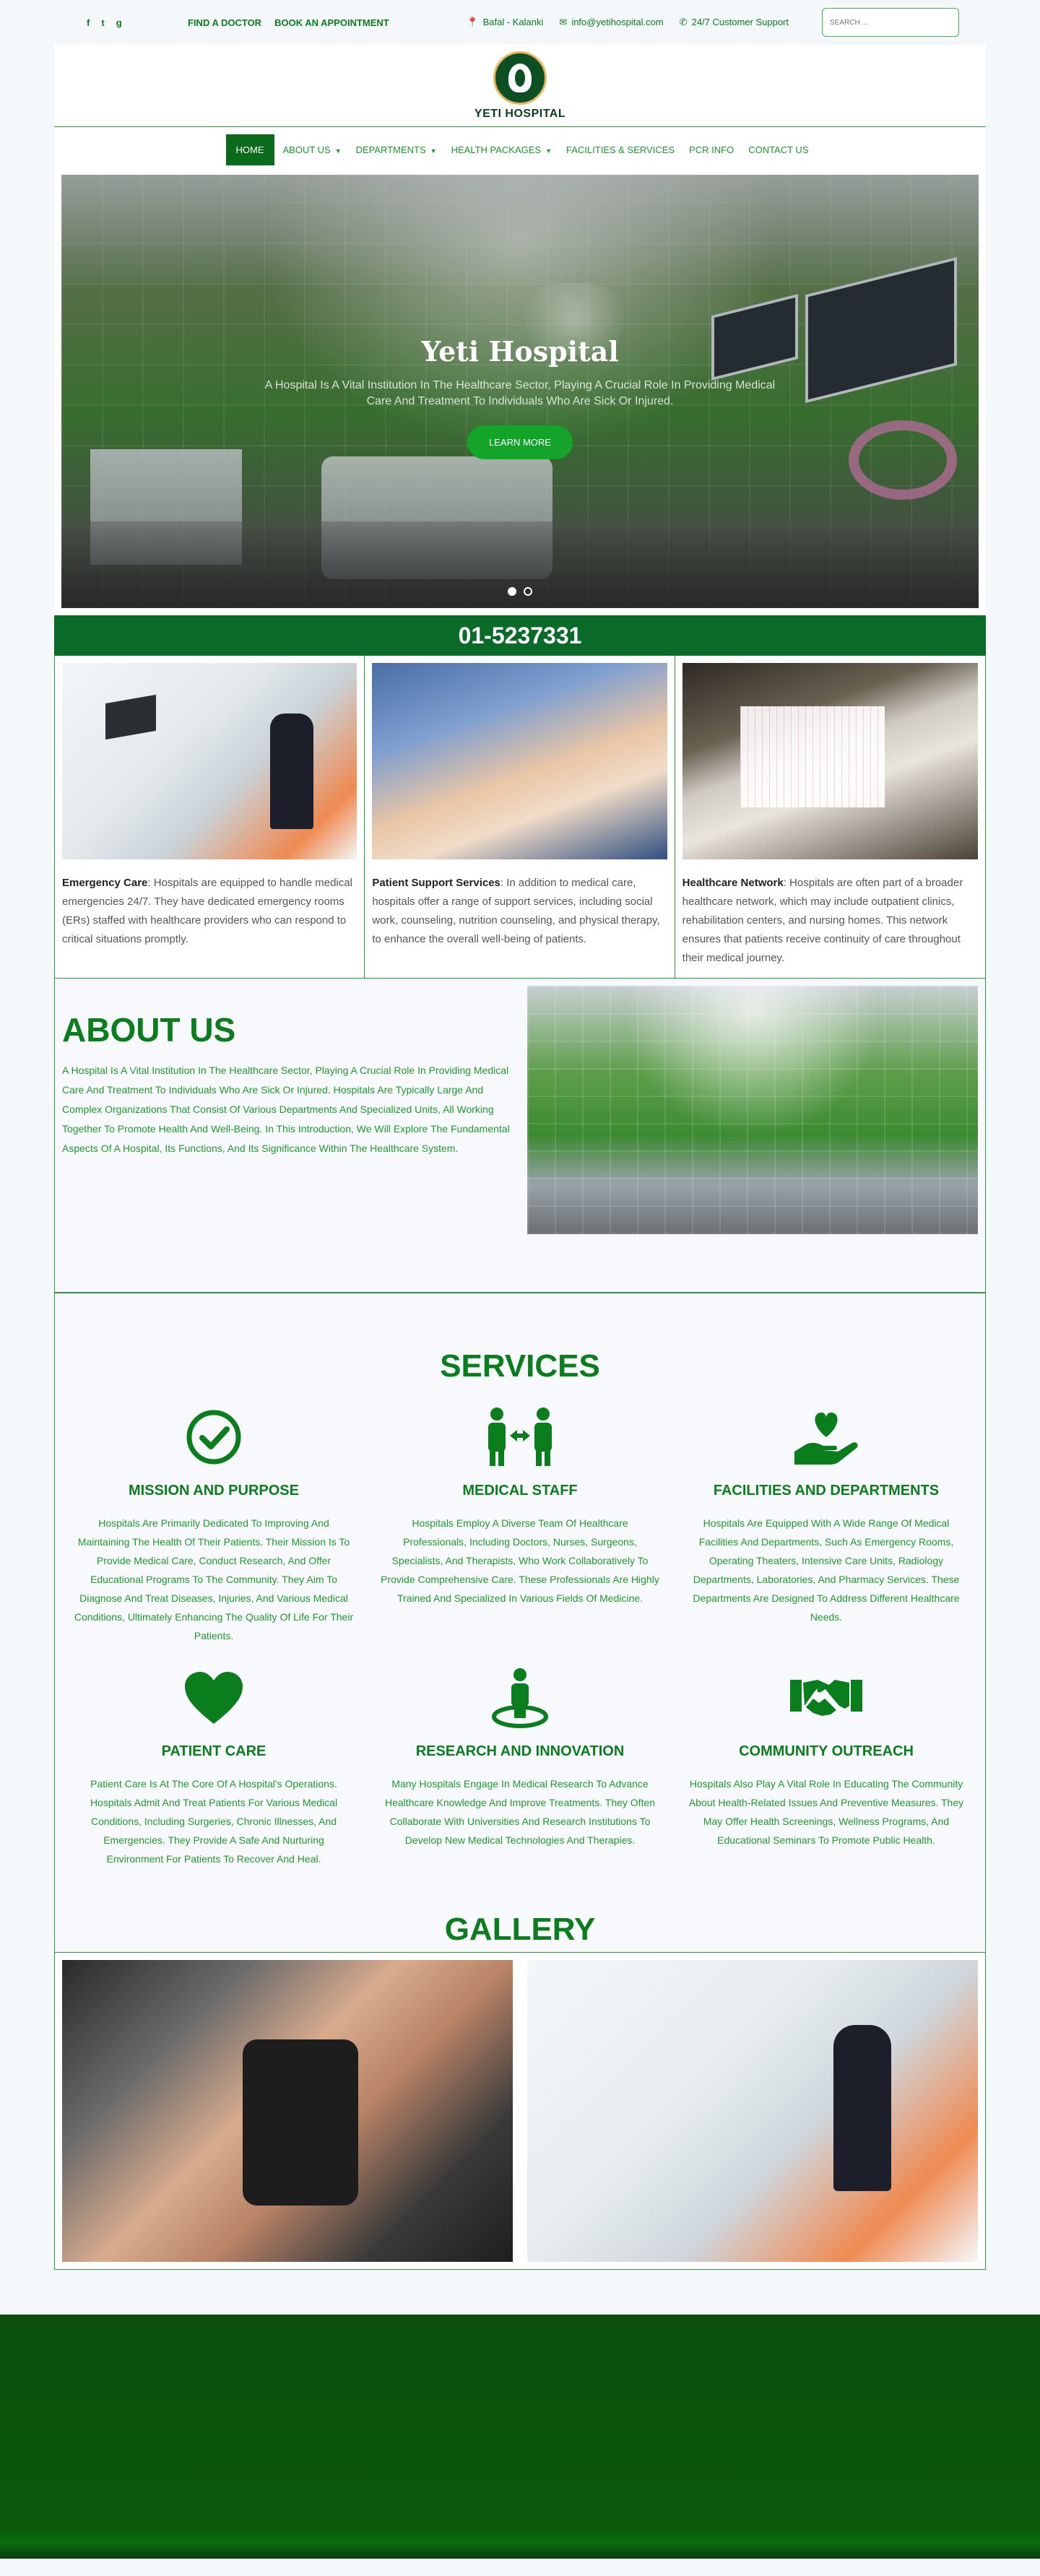  Describe the element at coordinates (826, 1491) in the screenshot. I see `service-title: FACILITIES AND DEPARTMENTS` at that location.